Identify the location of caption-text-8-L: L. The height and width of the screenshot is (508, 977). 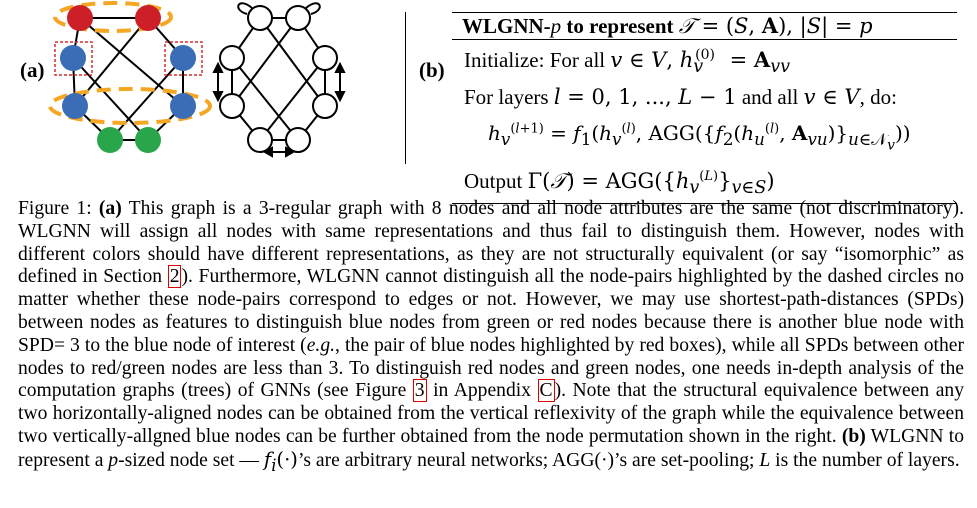
(765, 460).